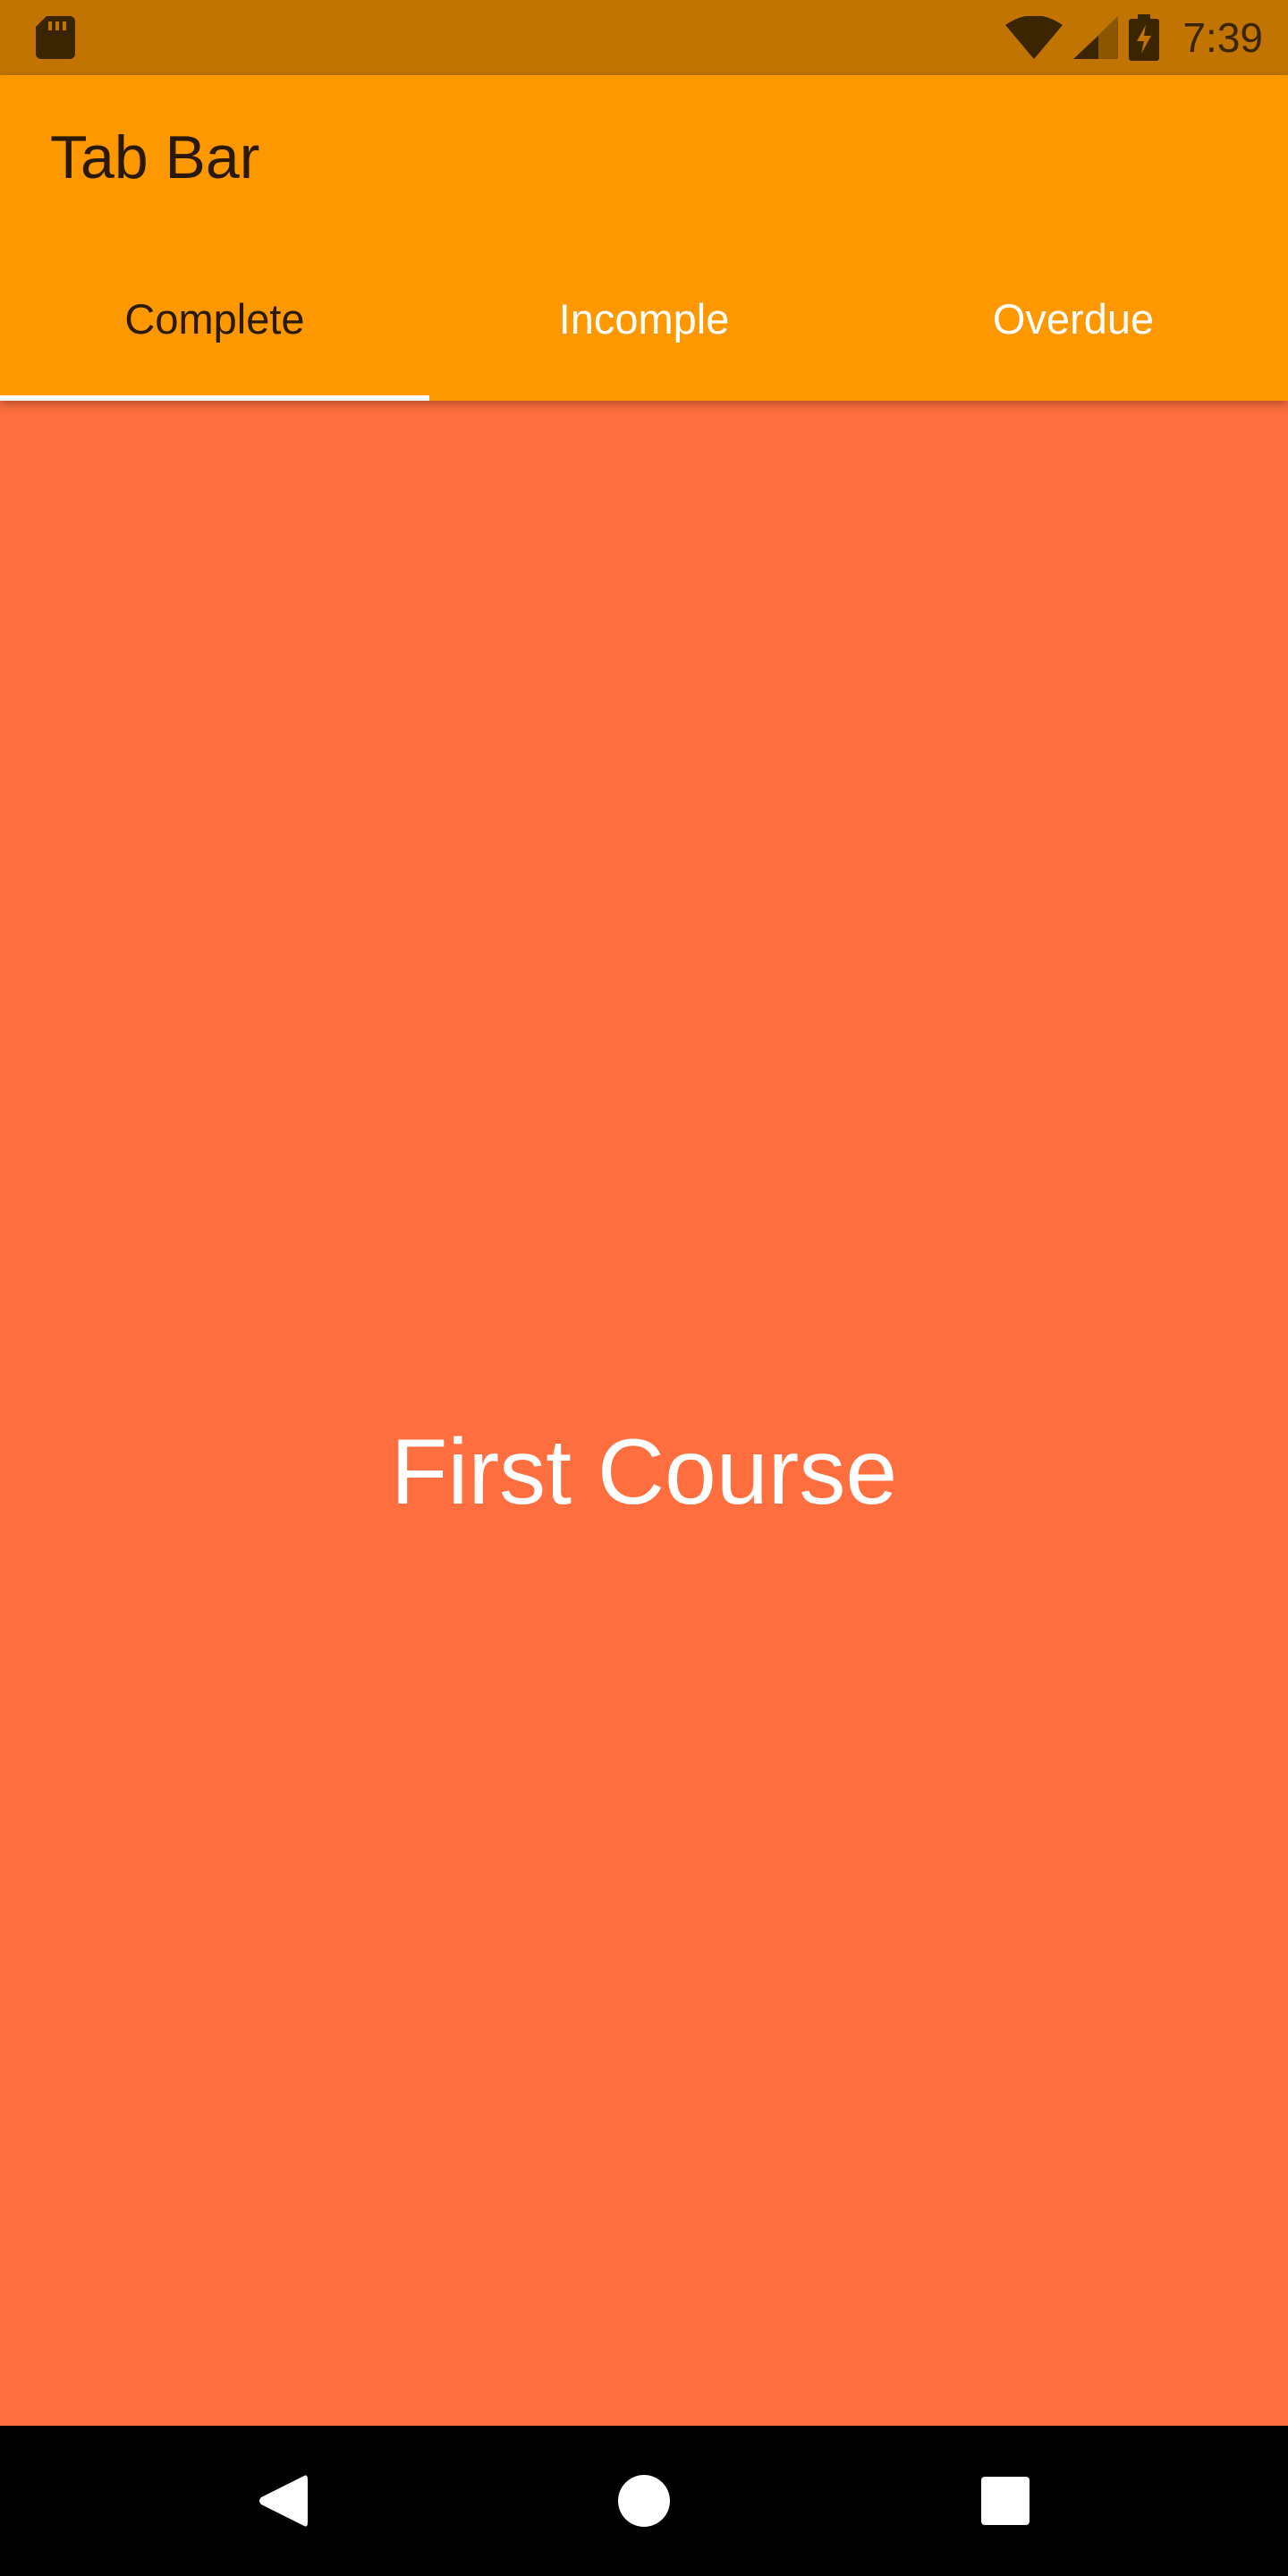  I want to click on app-bar: Tab Bar Complete Incomple Overdue, so click(644, 238).